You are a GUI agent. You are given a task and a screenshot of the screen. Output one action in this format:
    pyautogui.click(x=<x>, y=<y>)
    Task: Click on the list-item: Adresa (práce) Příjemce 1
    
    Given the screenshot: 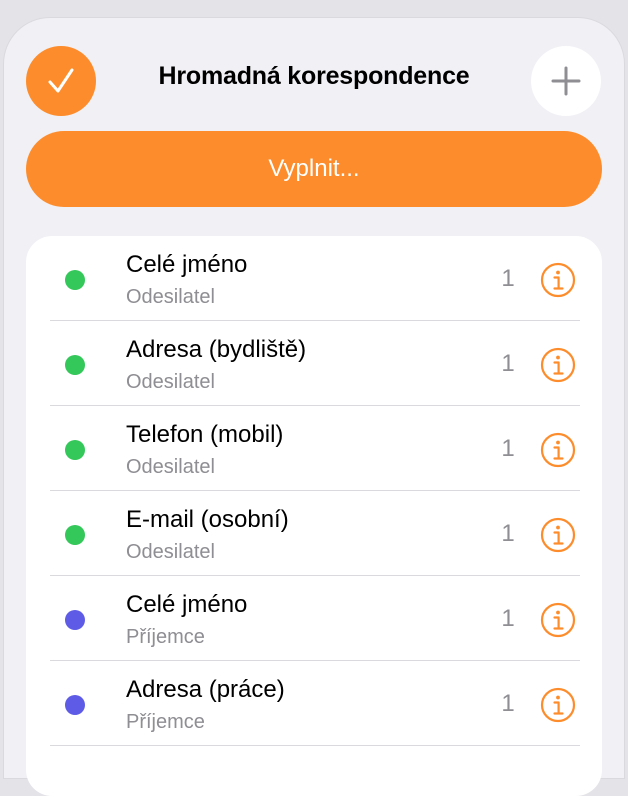 What is the action you would take?
    pyautogui.click(x=314, y=703)
    